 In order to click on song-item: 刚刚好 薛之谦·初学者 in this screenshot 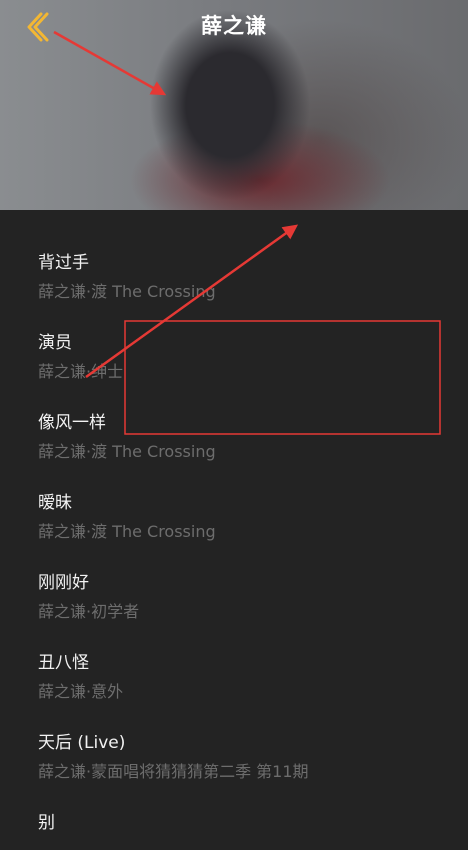, I will do `click(234, 575)`.